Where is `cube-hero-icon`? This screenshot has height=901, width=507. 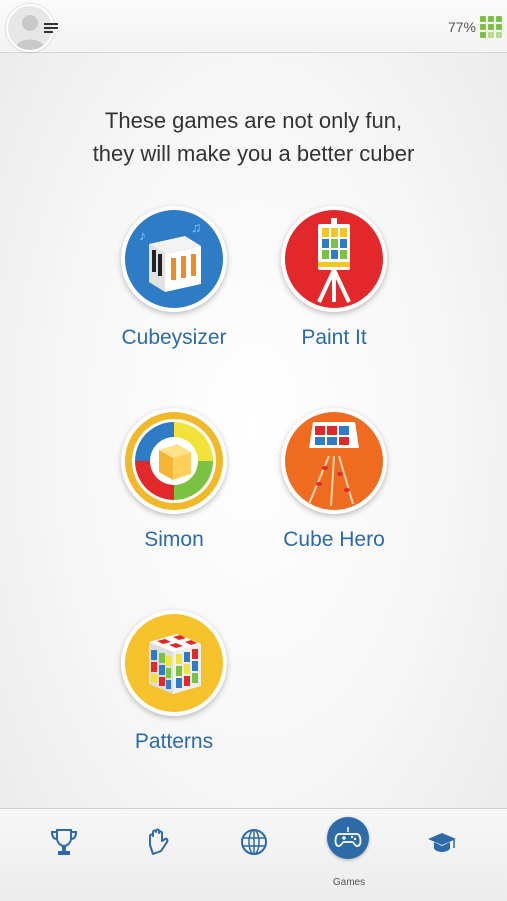
cube-hero-icon is located at coordinates (334, 461).